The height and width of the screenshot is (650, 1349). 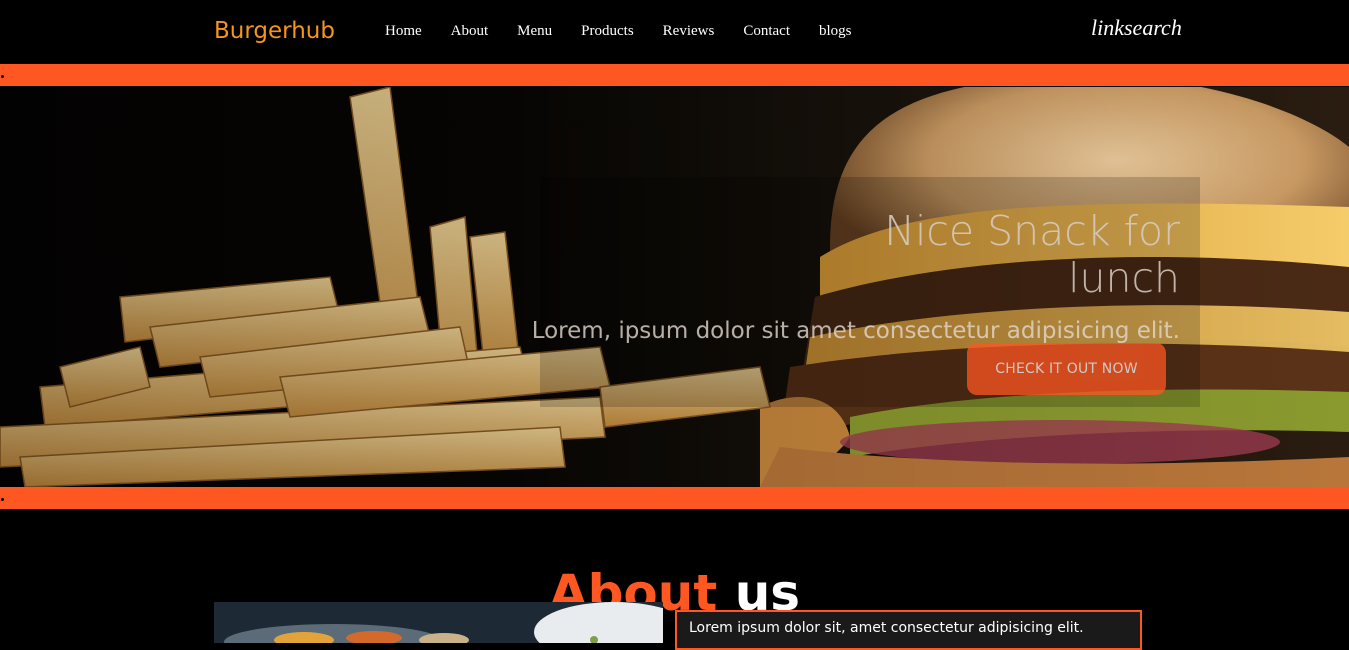 What do you see at coordinates (470, 31) in the screenshot?
I see `nav-about: About` at bounding box center [470, 31].